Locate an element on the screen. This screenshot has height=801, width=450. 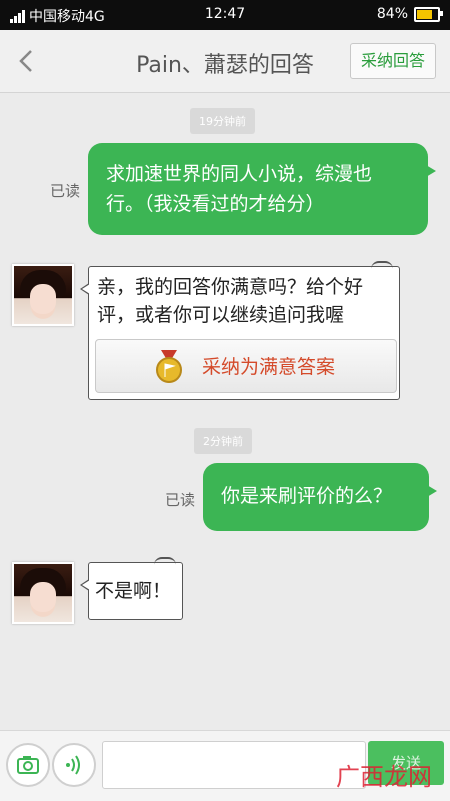
award-label: 采纳为满意答案 is located at coordinates (269, 367).